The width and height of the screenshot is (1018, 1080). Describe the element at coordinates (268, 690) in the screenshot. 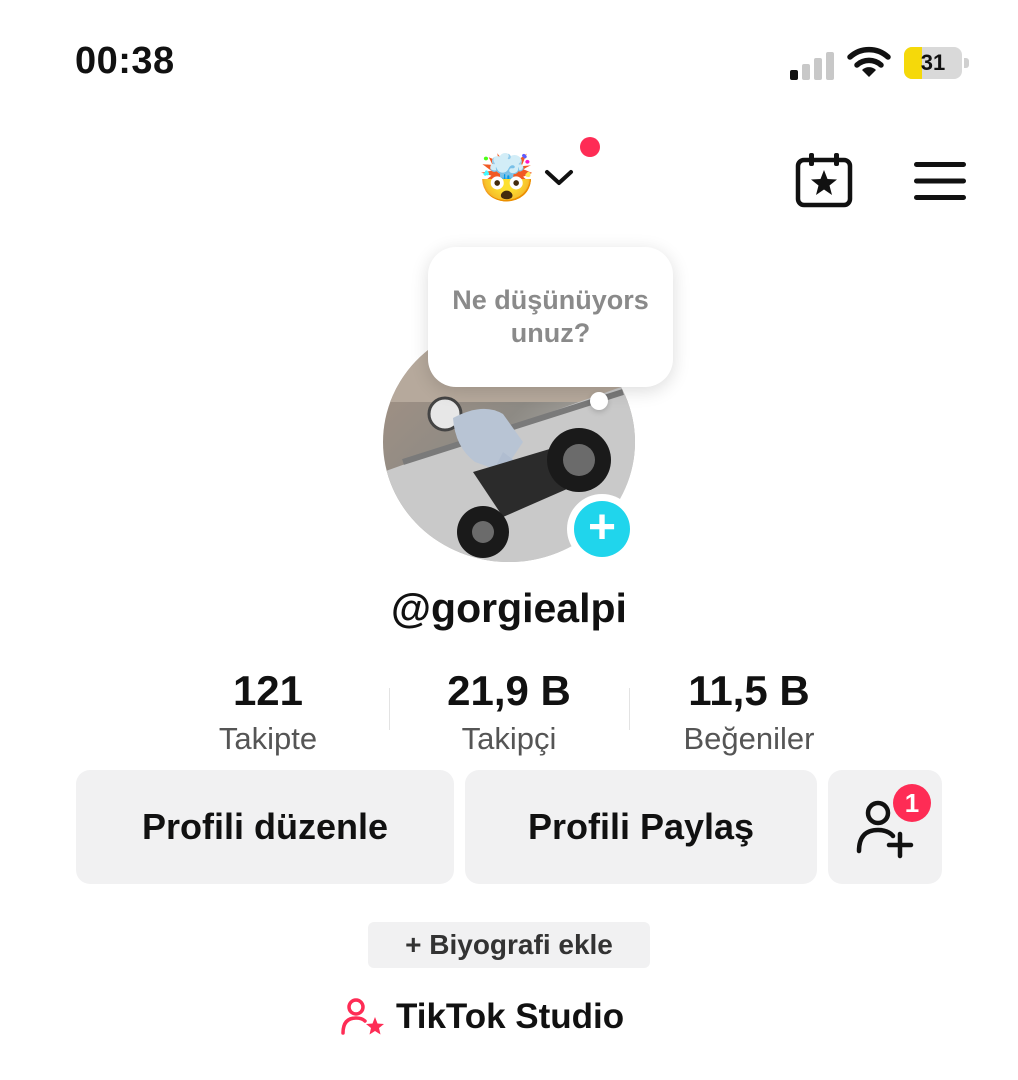

I see `stat-value: 121` at that location.